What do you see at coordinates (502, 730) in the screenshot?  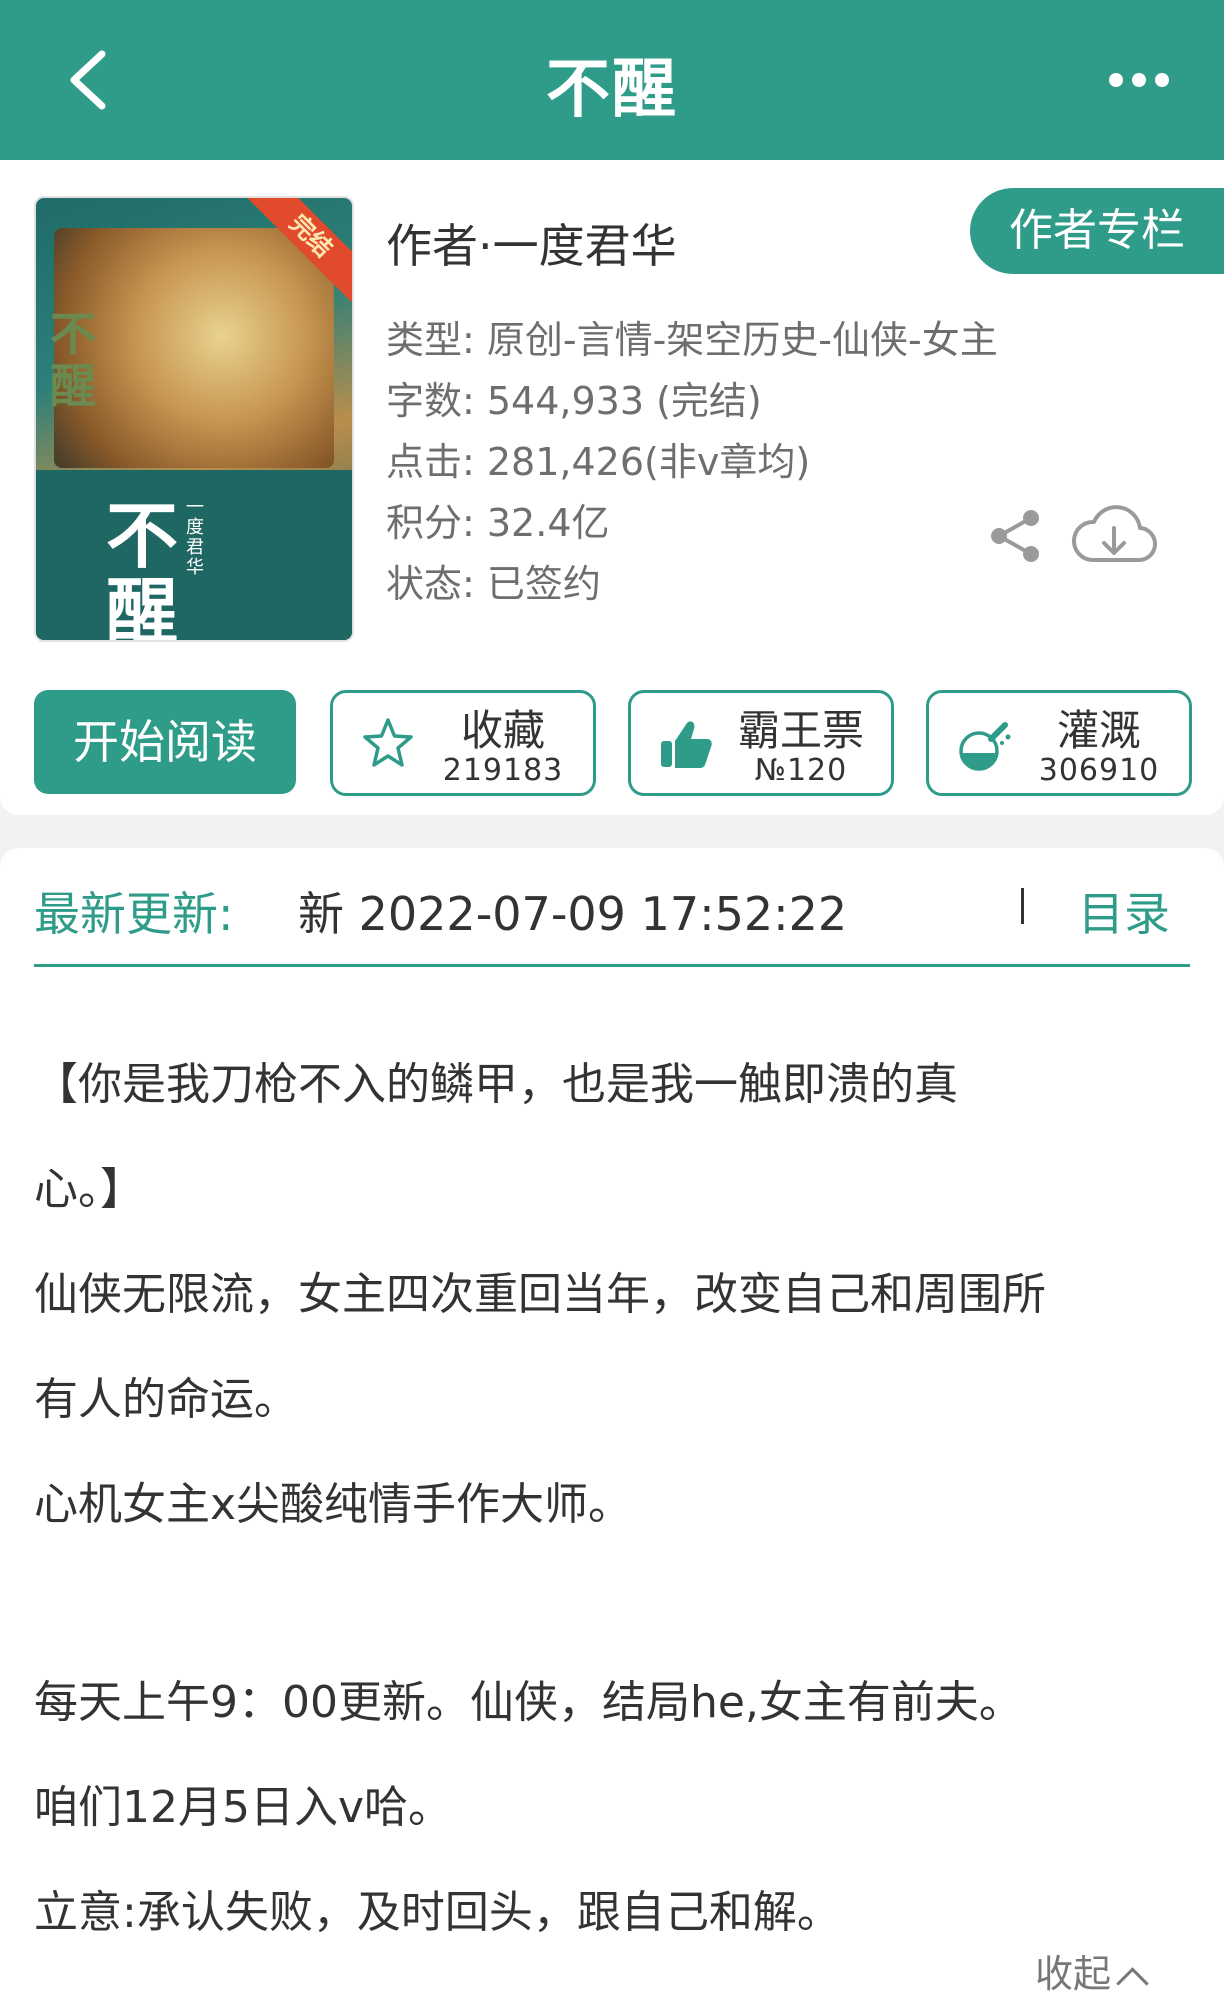 I see `favorite-label: 收藏` at bounding box center [502, 730].